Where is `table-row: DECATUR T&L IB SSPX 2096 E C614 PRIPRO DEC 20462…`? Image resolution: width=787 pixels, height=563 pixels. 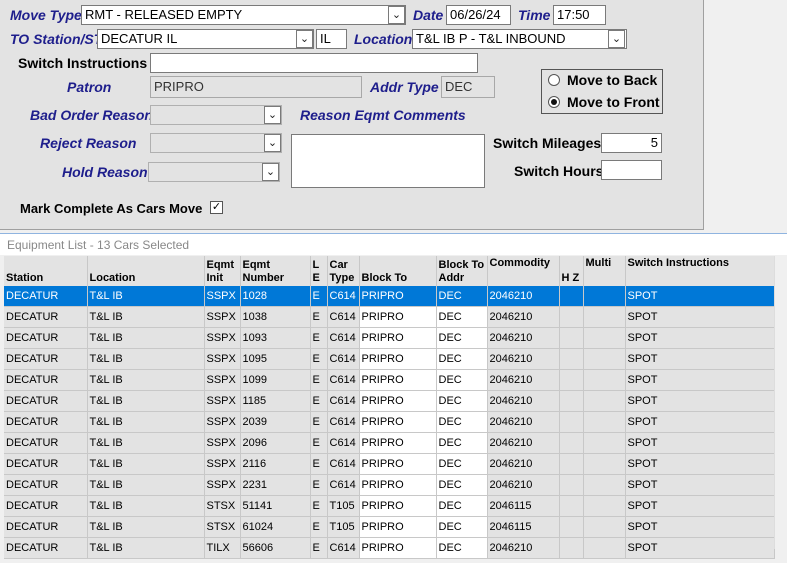 table-row: DECATUR T&L IB SSPX 2096 E C614 PRIPRO DEC 20462… is located at coordinates (389, 443).